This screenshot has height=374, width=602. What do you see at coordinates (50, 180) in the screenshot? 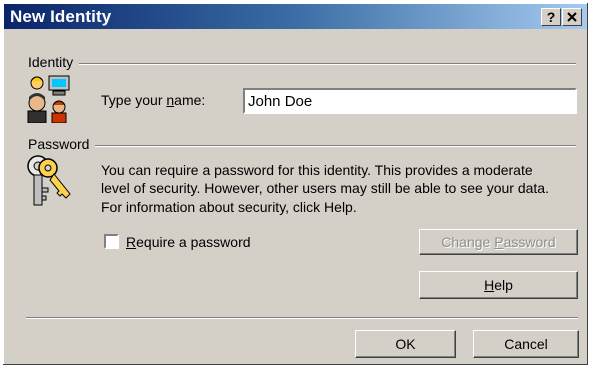
I see `keys-icon` at bounding box center [50, 180].